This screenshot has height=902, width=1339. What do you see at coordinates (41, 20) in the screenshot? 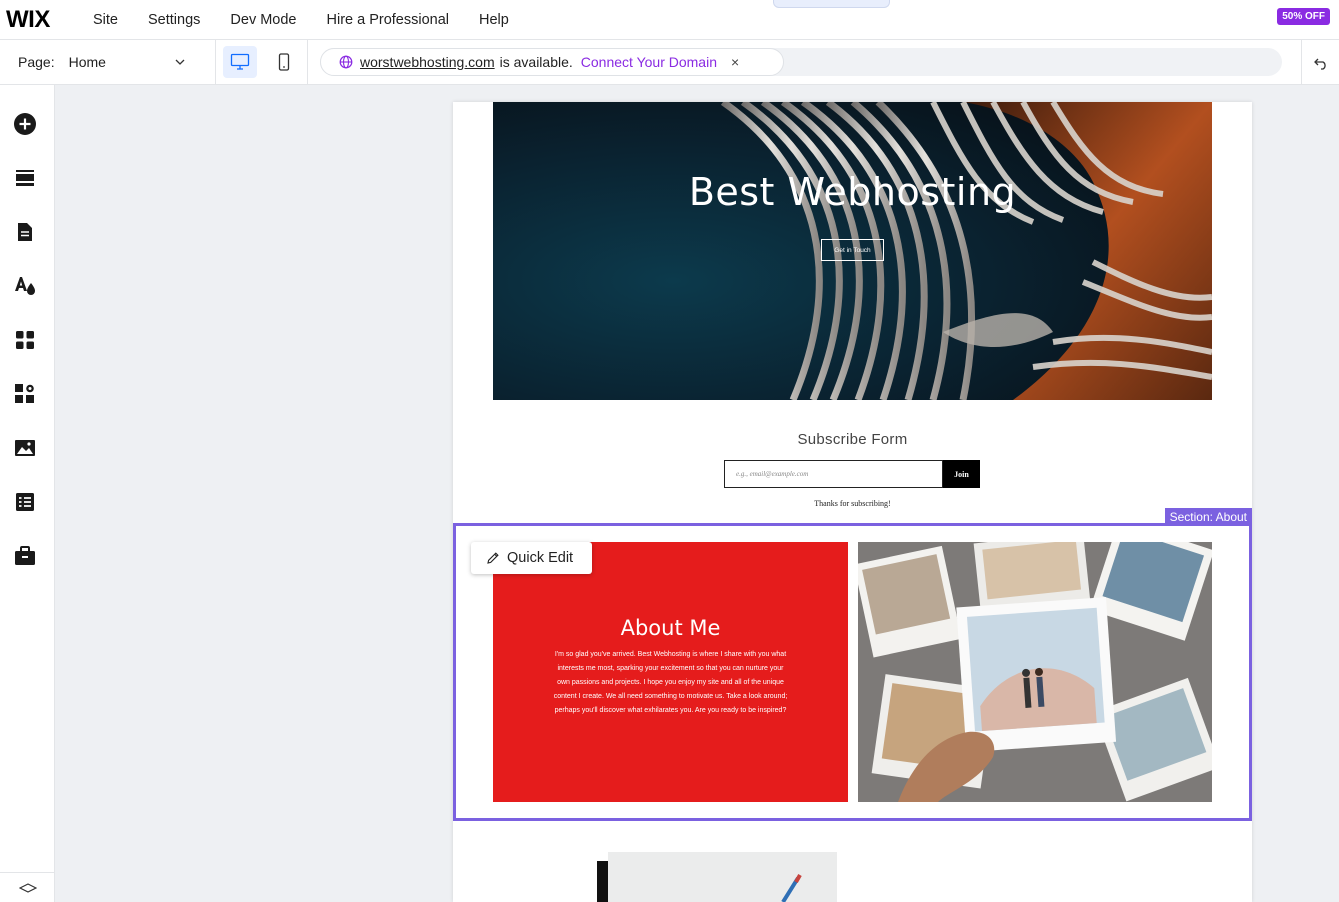
I see `wix-logo: WIX` at bounding box center [41, 20].